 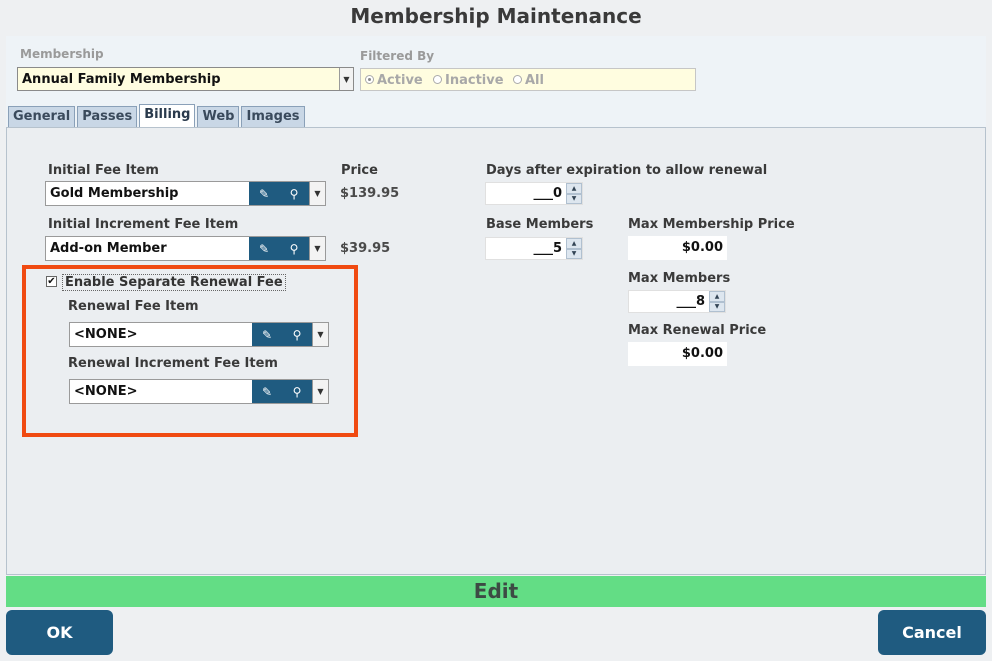 I want to click on max-renewal-label: Max Renewal Price, so click(x=697, y=330).